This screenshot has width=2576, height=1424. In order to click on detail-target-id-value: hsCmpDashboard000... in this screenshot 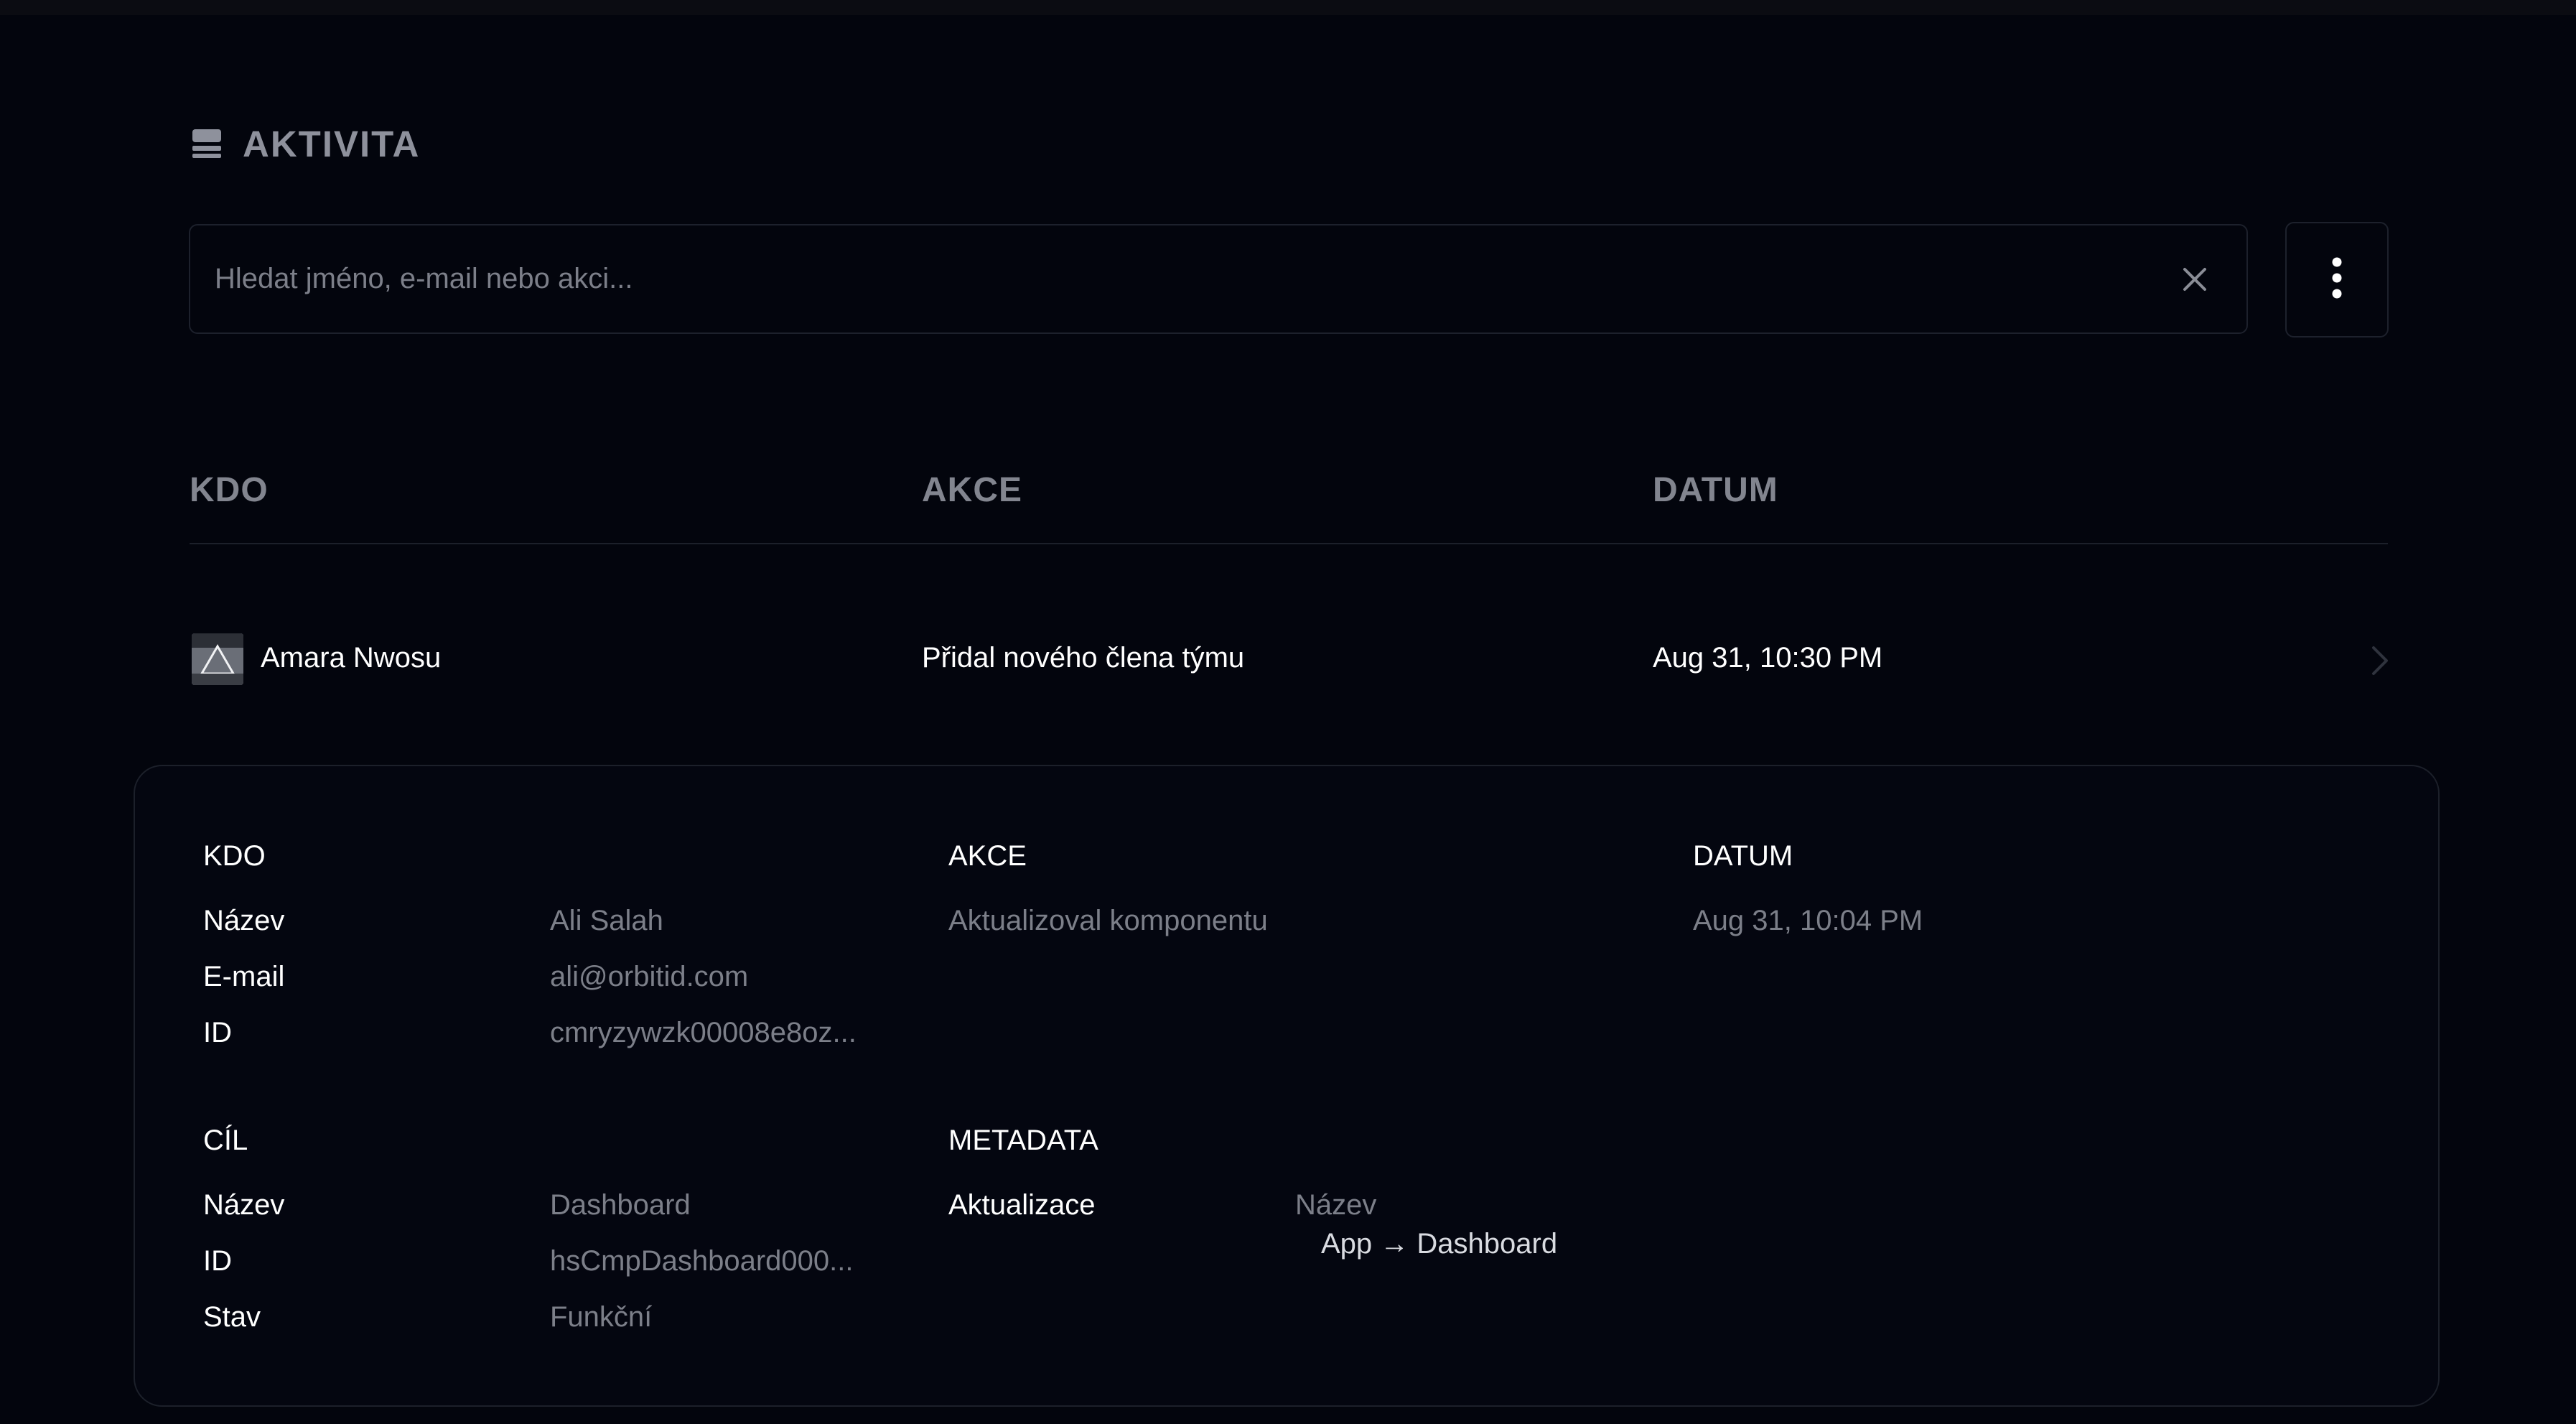, I will do `click(702, 1261)`.